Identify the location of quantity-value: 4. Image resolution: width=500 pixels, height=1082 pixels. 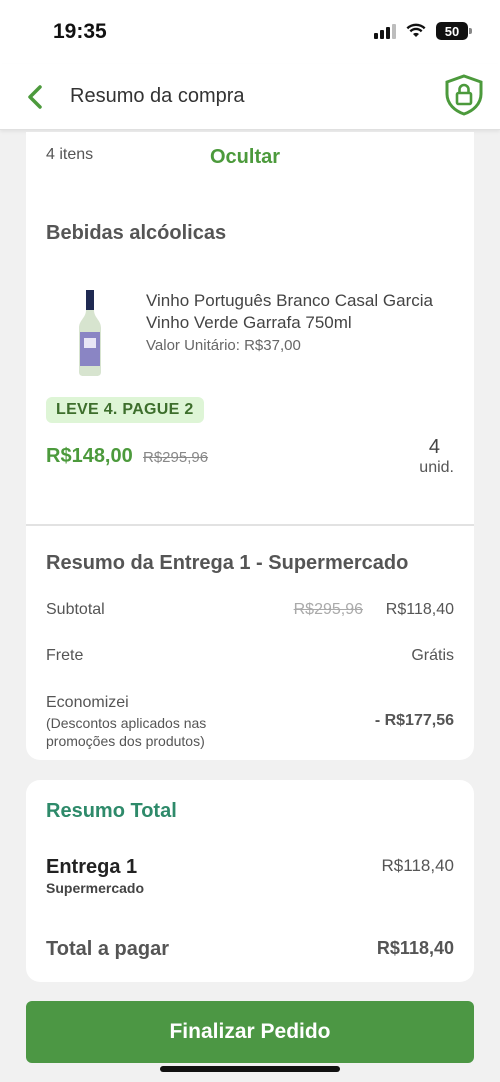
(434, 447).